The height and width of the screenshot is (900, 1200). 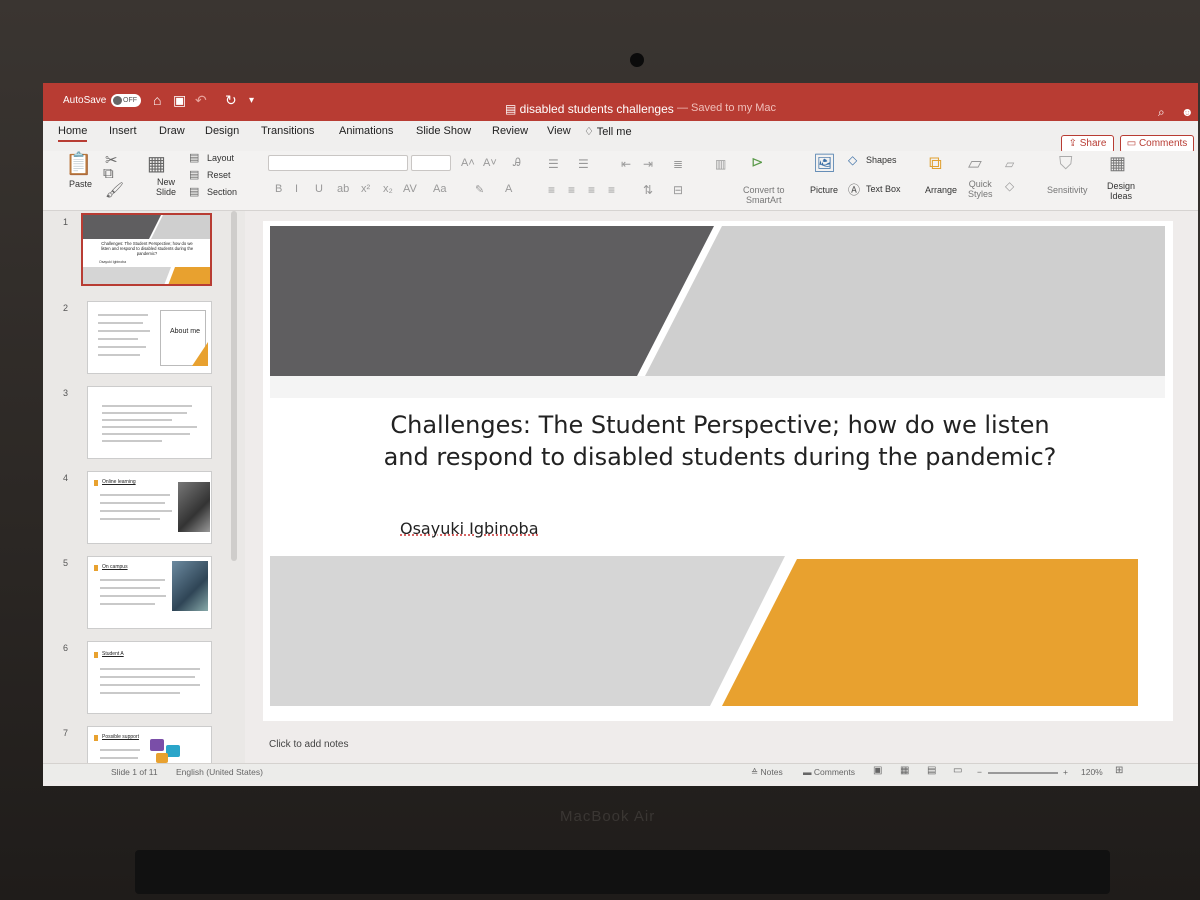 I want to click on quick-styles-icon: ▱, so click(x=975, y=163).